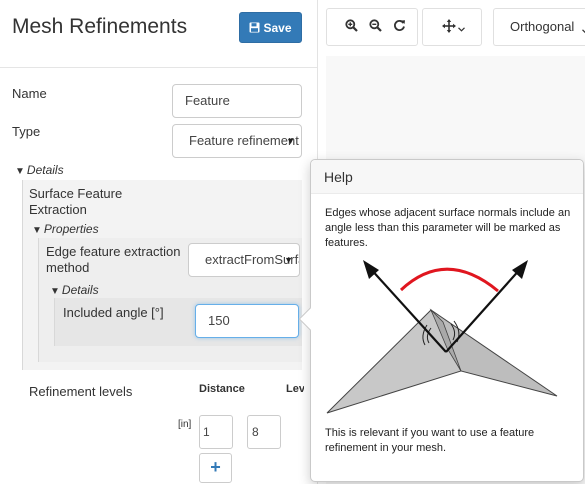 The width and height of the screenshot is (585, 484). I want to click on projection-value: Orthogonal, so click(542, 26).